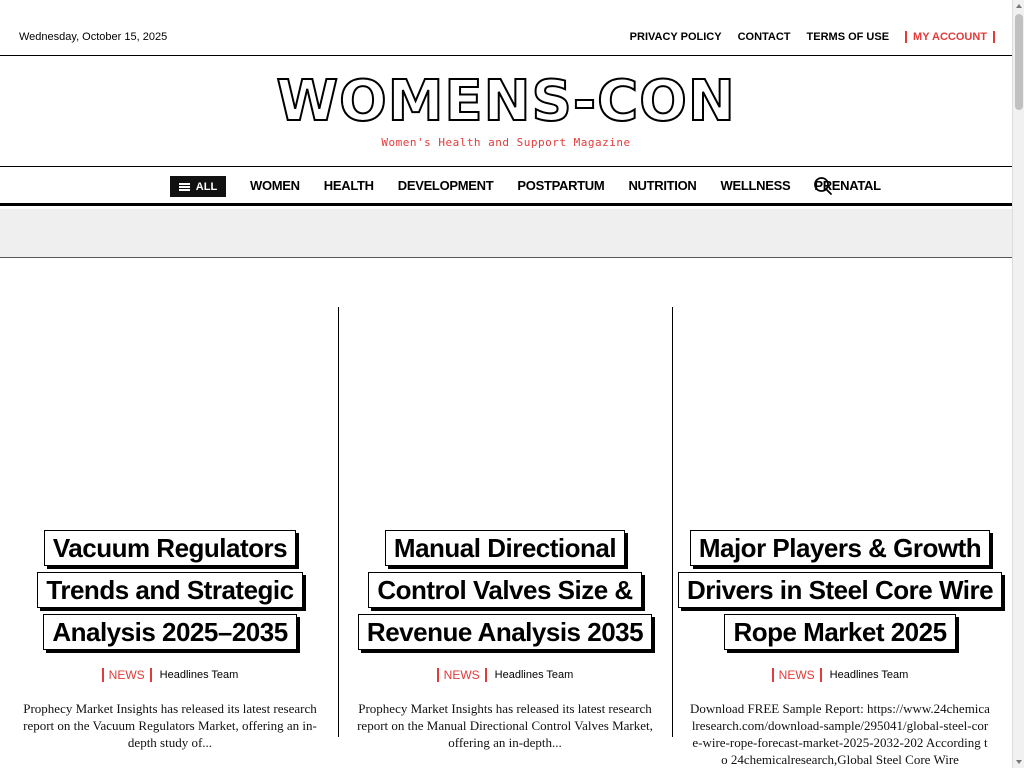 This screenshot has width=1024, height=768. What do you see at coordinates (170, 590) in the screenshot?
I see `article-title-line: Trends and Strategic` at bounding box center [170, 590].